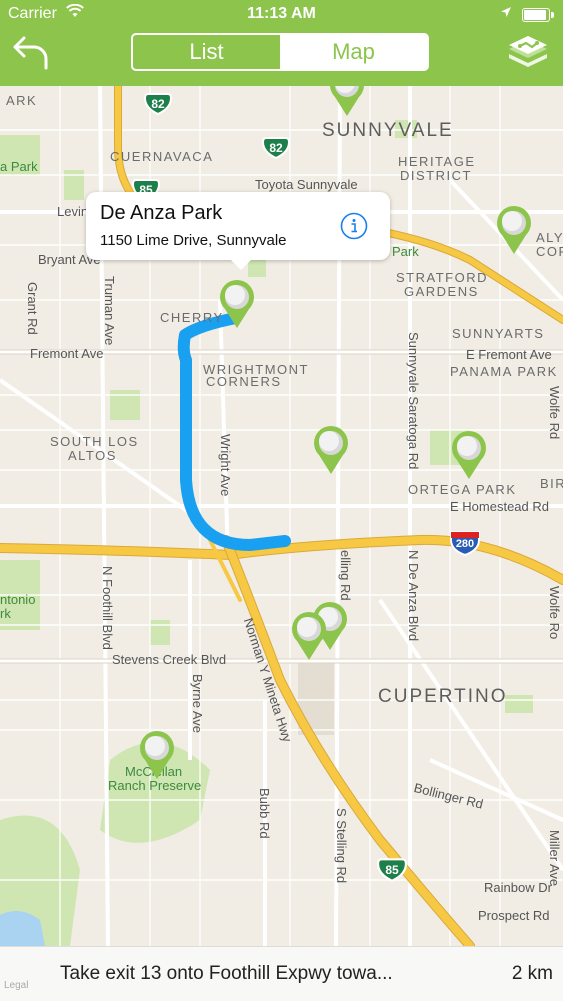 The image size is (563, 1001). I want to click on status-time: 11:13 AM, so click(281, 13).